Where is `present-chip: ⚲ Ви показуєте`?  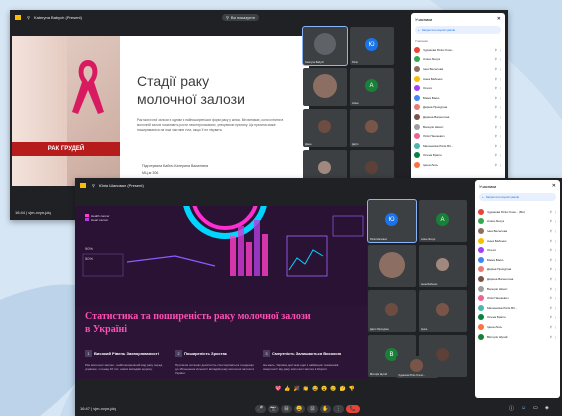 present-chip: ⚲ Ви показуєте is located at coordinates (240, 17).